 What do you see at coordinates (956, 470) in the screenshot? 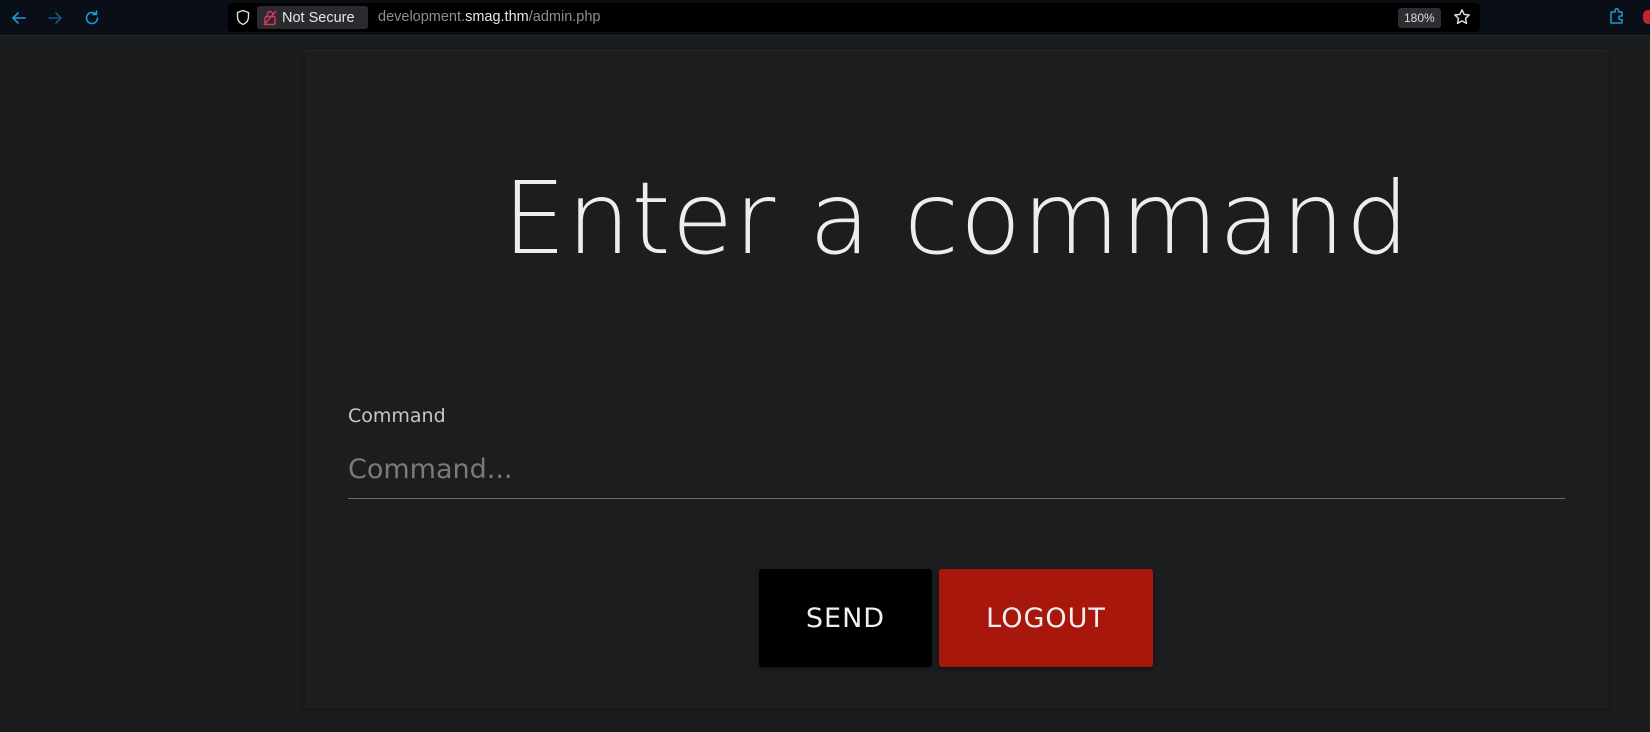
I see `command-input` at bounding box center [956, 470].